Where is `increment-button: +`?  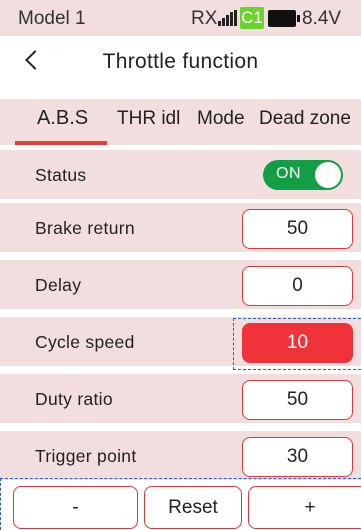 increment-button: + is located at coordinates (304, 507).